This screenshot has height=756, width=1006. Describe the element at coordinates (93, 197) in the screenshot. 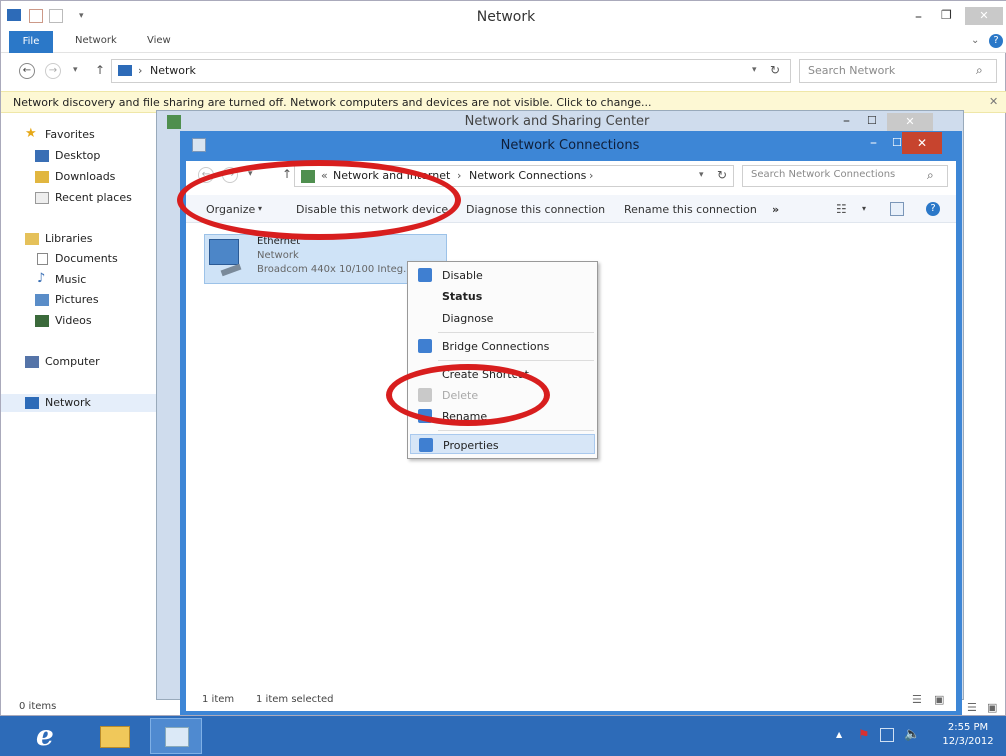

I see `nav-label: Recent places` at that location.